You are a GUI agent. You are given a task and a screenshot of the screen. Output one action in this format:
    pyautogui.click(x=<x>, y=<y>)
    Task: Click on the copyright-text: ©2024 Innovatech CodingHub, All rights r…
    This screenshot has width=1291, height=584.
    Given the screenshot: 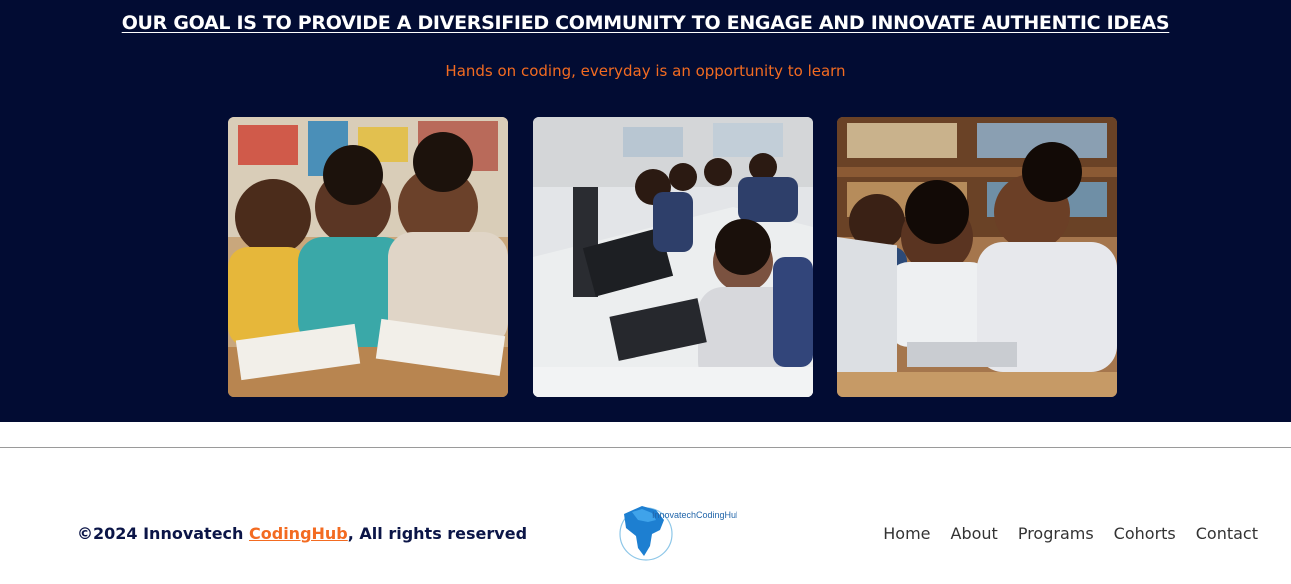 What is the action you would take?
    pyautogui.click(x=302, y=533)
    